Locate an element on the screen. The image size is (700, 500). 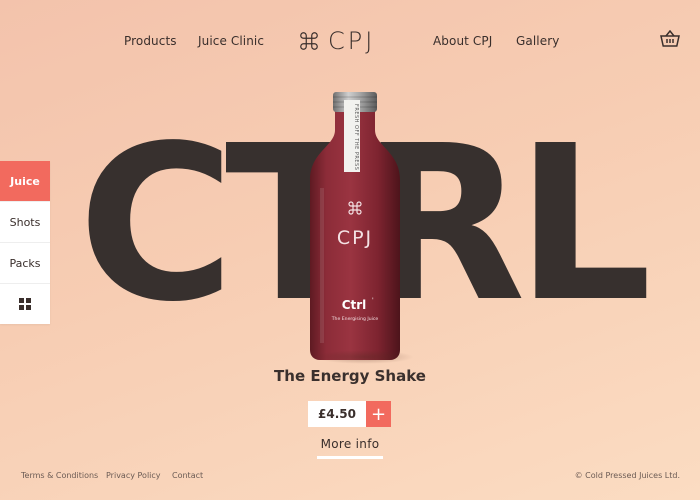
side-item-packs: Packs is located at coordinates (25, 263).